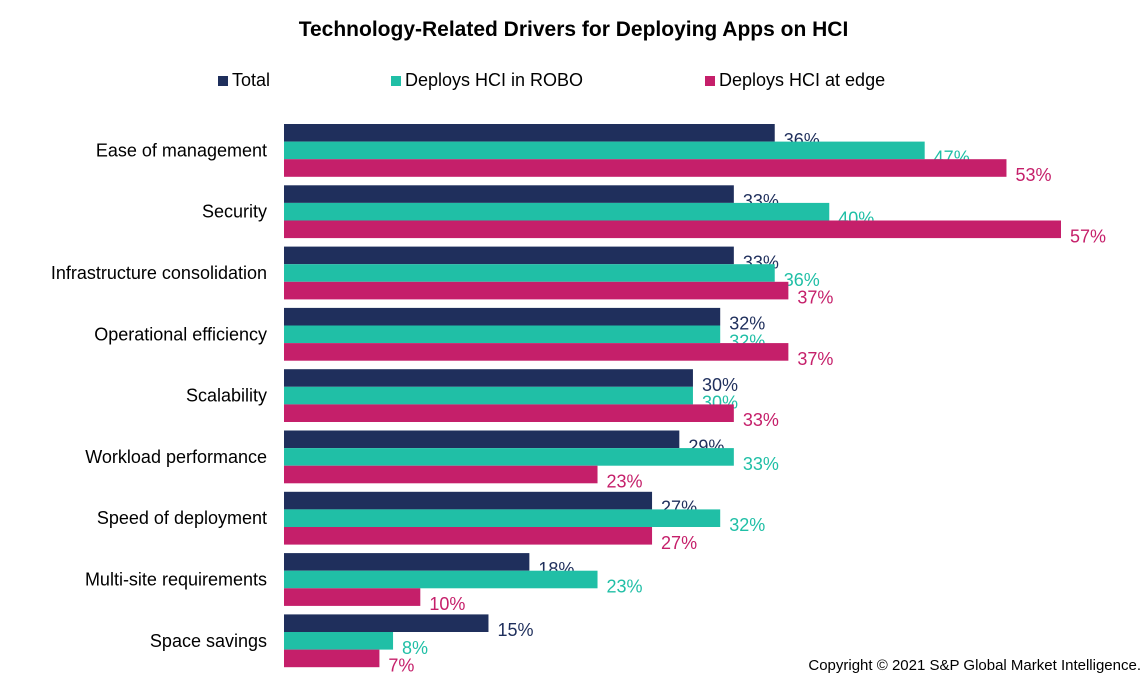 Image resolution: width=1147 pixels, height=684 pixels. Describe the element at coordinates (502, 334) in the screenshot. I see `bar-deploys-hci-in-robo-operational-efficiency` at that location.